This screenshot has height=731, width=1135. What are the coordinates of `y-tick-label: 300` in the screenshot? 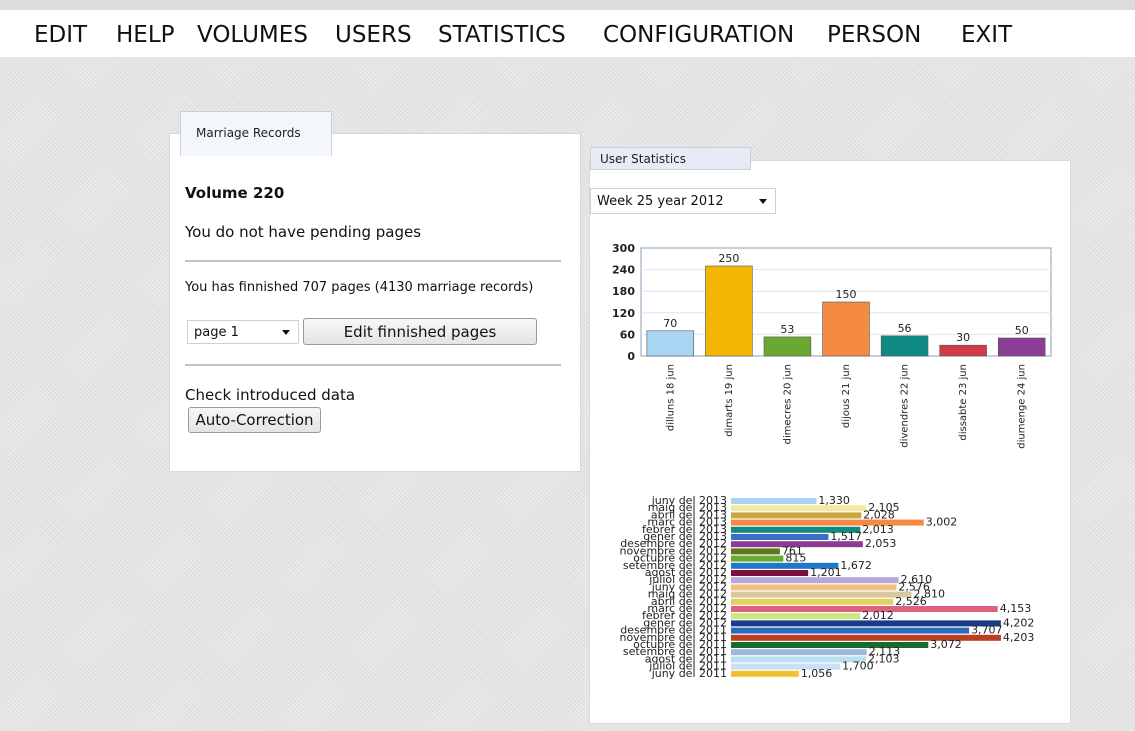 It's located at (623, 248).